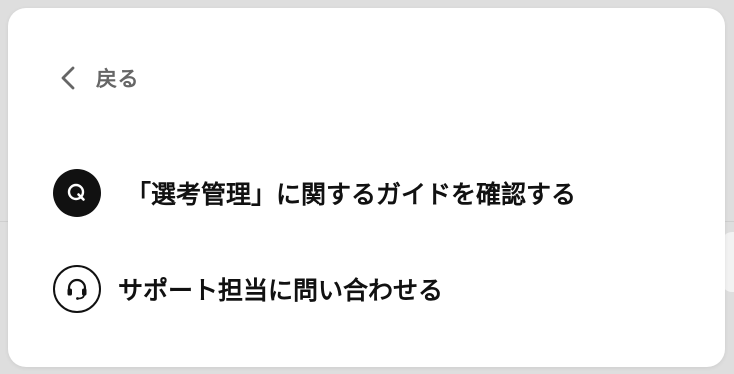 The width and height of the screenshot is (734, 374). What do you see at coordinates (117, 79) in the screenshot?
I see `back-label: 戻る` at bounding box center [117, 79].